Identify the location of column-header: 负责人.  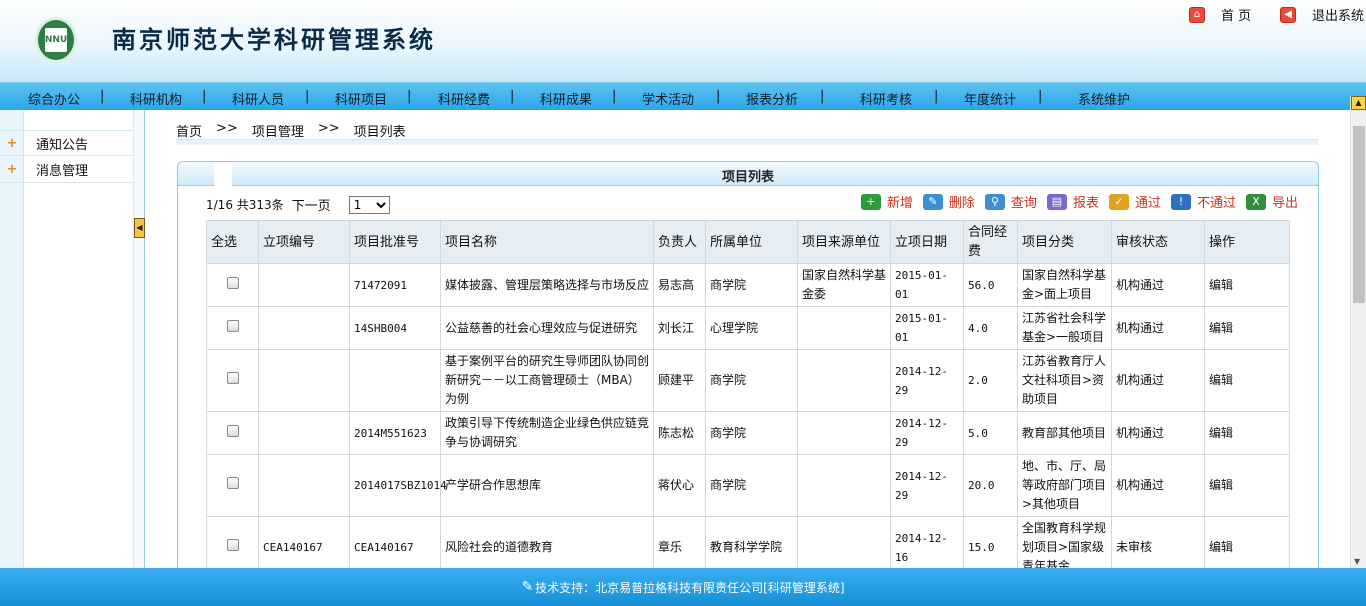
(679, 242).